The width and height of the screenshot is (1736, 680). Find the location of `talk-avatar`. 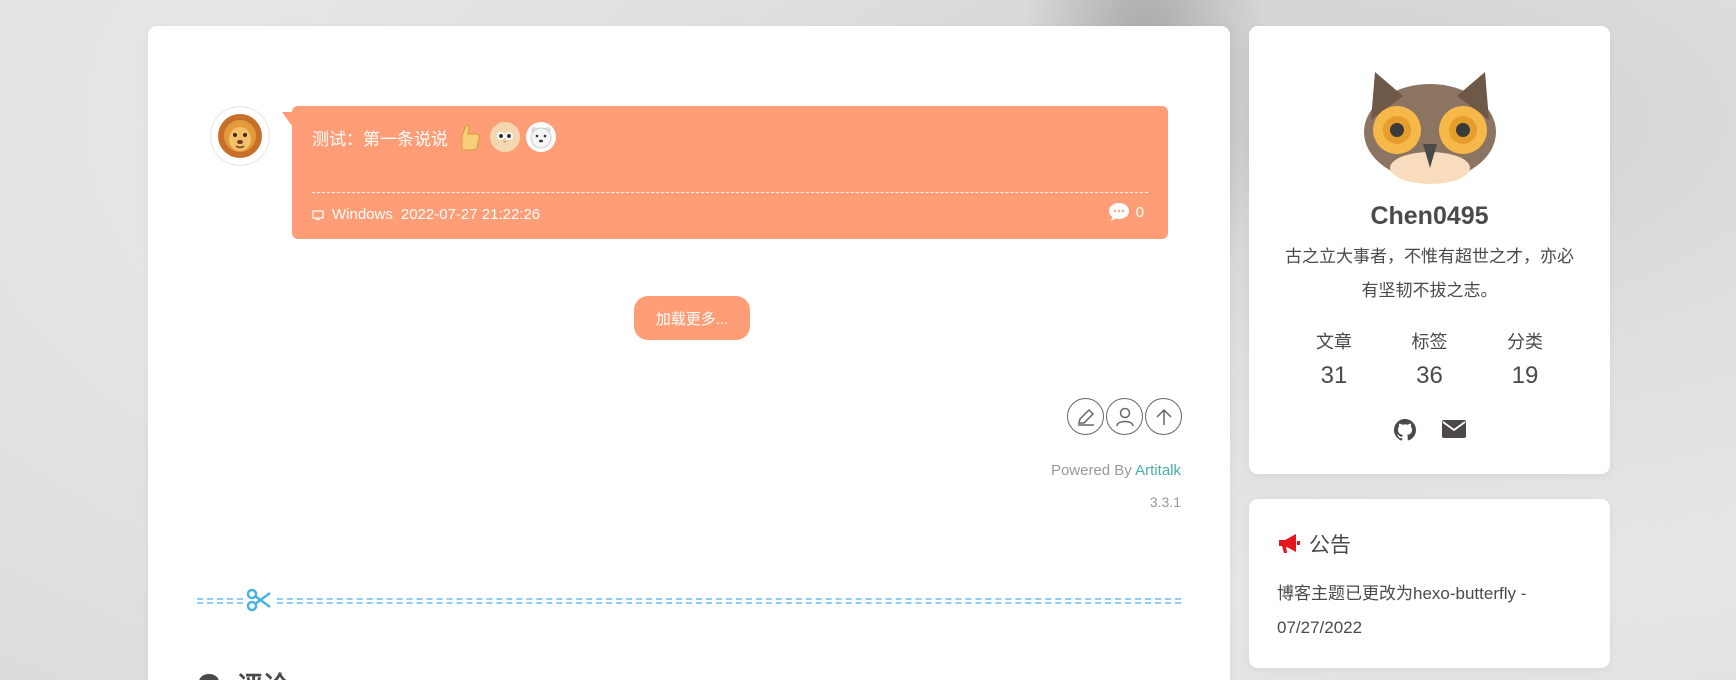

talk-avatar is located at coordinates (240, 136).